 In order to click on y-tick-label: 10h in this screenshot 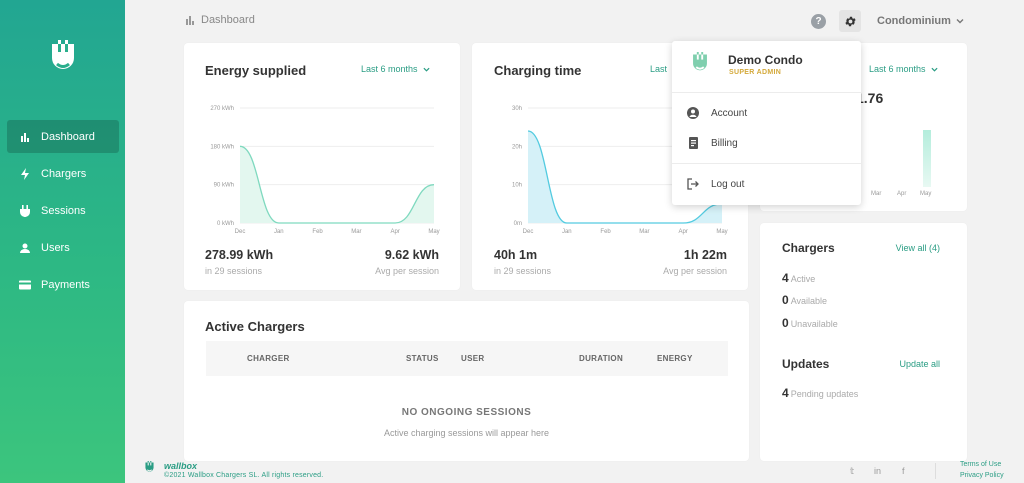, I will do `click(517, 186)`.